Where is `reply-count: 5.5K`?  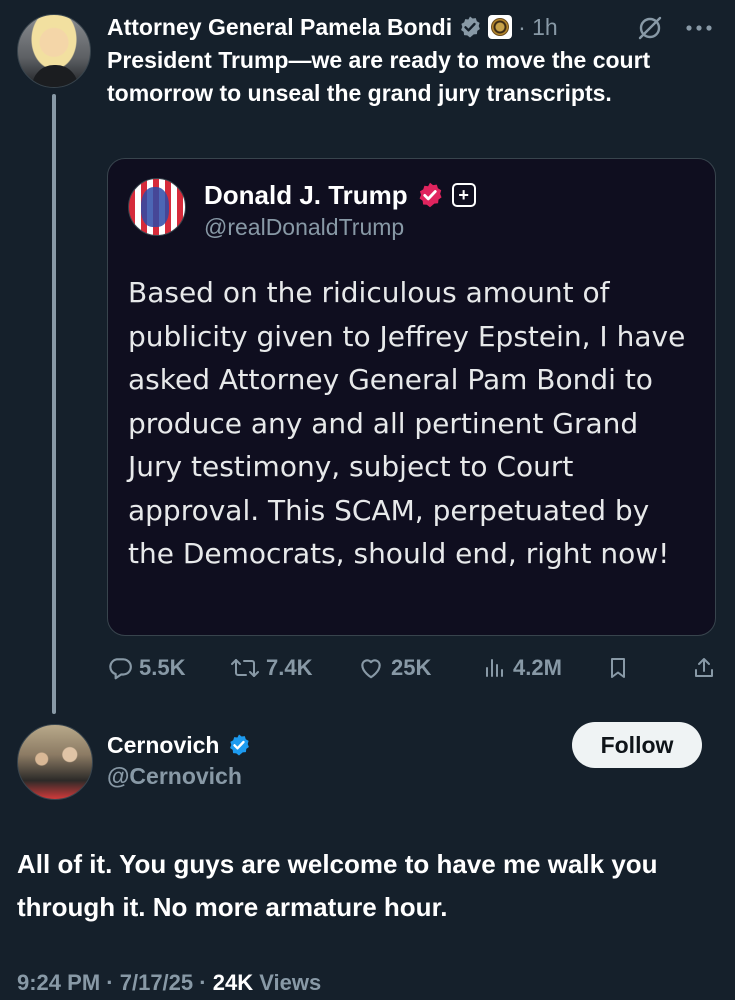
reply-count: 5.5K is located at coordinates (162, 667).